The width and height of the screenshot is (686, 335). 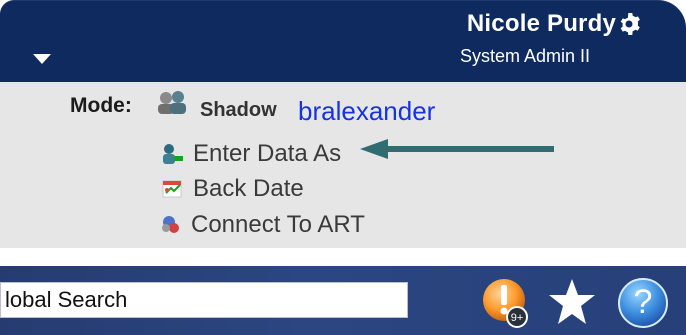 I want to click on enter-data-as-label: Enter Data As, so click(x=267, y=153).